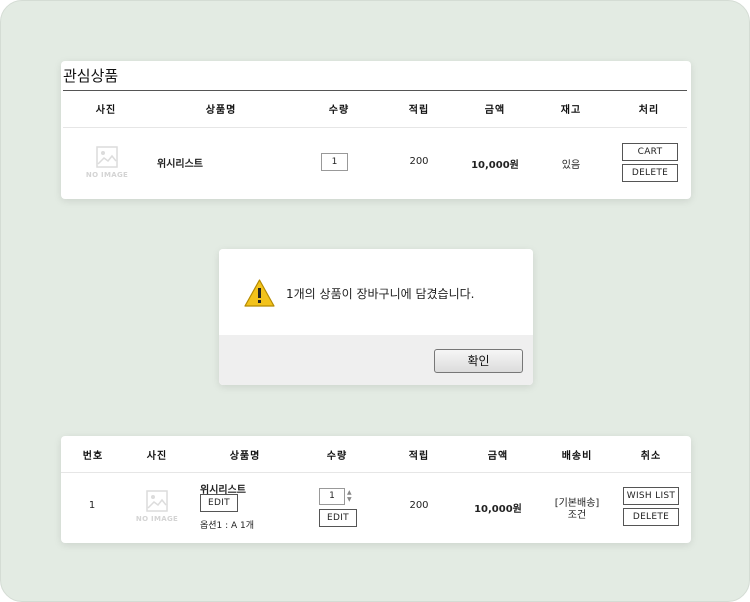 This screenshot has height=602, width=750. I want to click on alert-dialog: 1개의 상품이 장바구니에 담겼습니다. 확인, so click(376, 317).